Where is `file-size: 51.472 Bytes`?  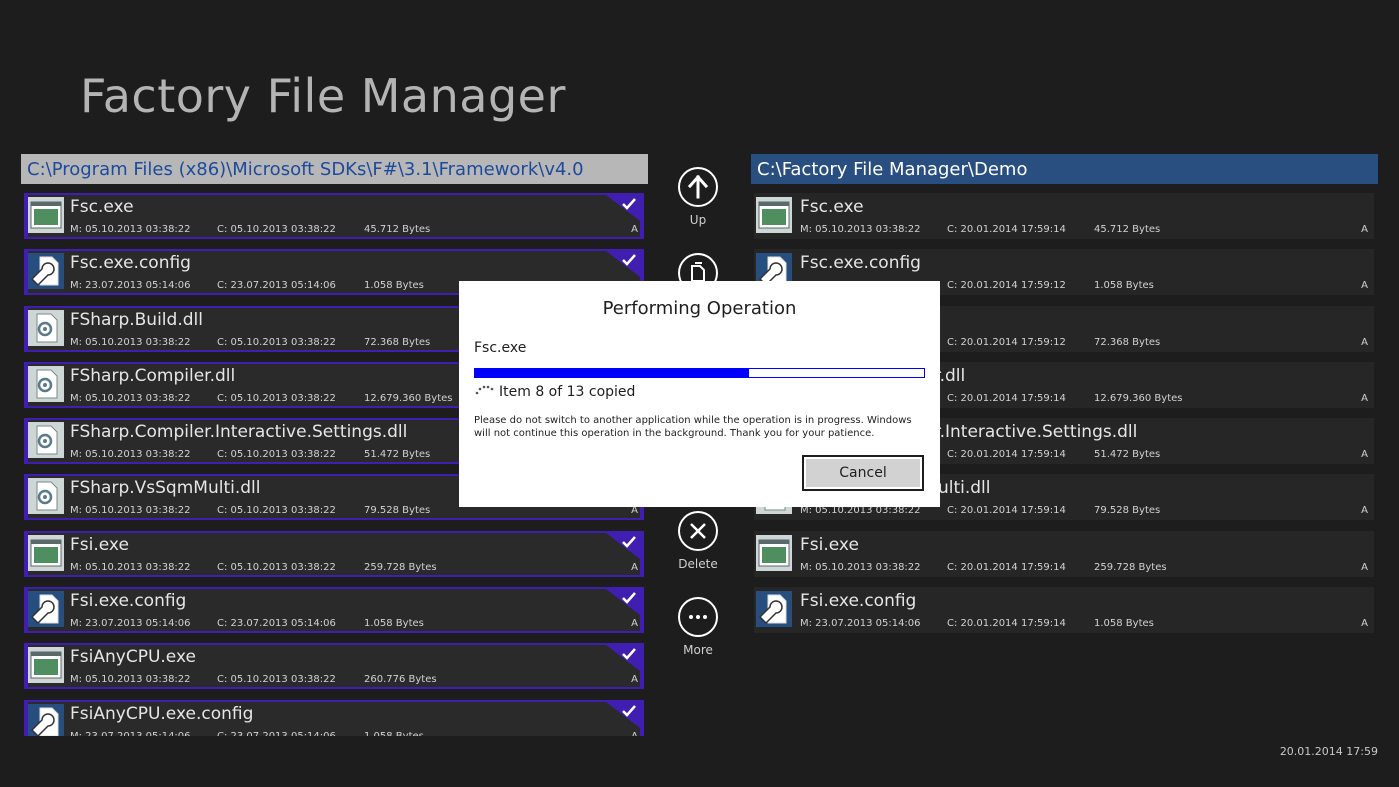 file-size: 51.472 Bytes is located at coordinates (1127, 455).